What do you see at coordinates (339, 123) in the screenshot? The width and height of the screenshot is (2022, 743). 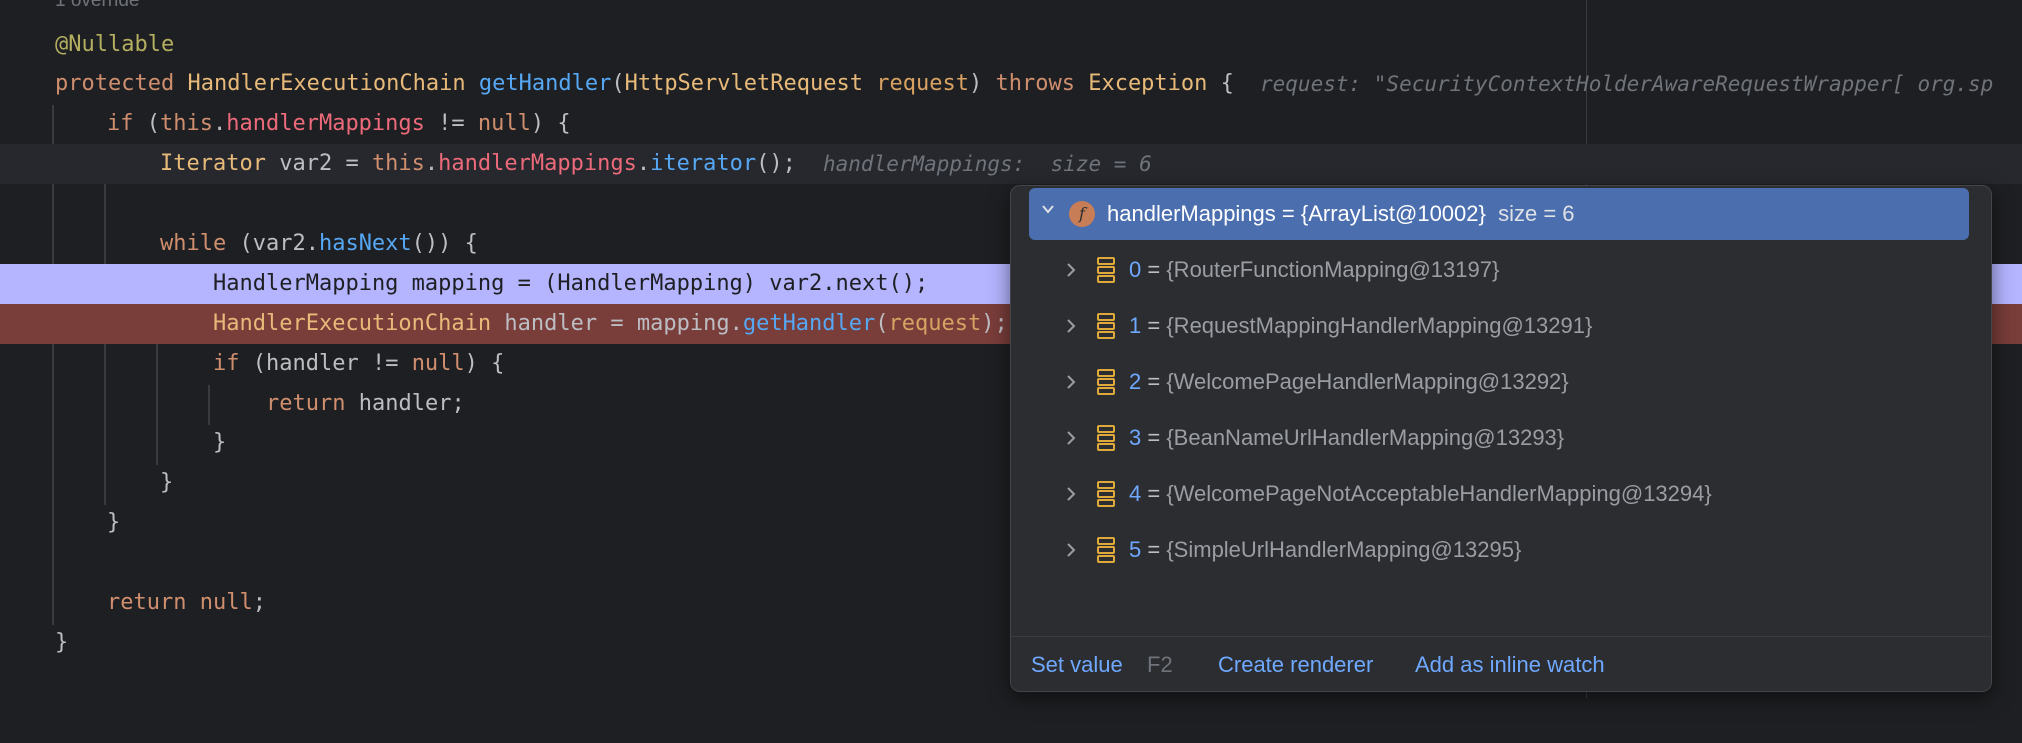 I see `code-line-if-mappings: if (this.handlerMappings != null) {` at bounding box center [339, 123].